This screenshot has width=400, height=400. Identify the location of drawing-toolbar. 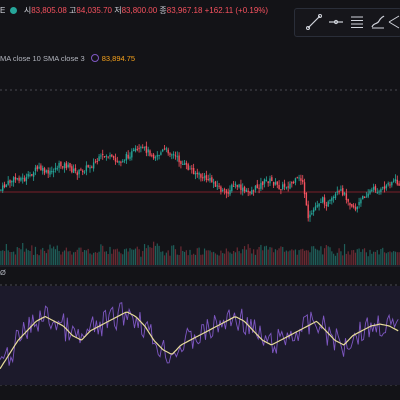
(347, 22).